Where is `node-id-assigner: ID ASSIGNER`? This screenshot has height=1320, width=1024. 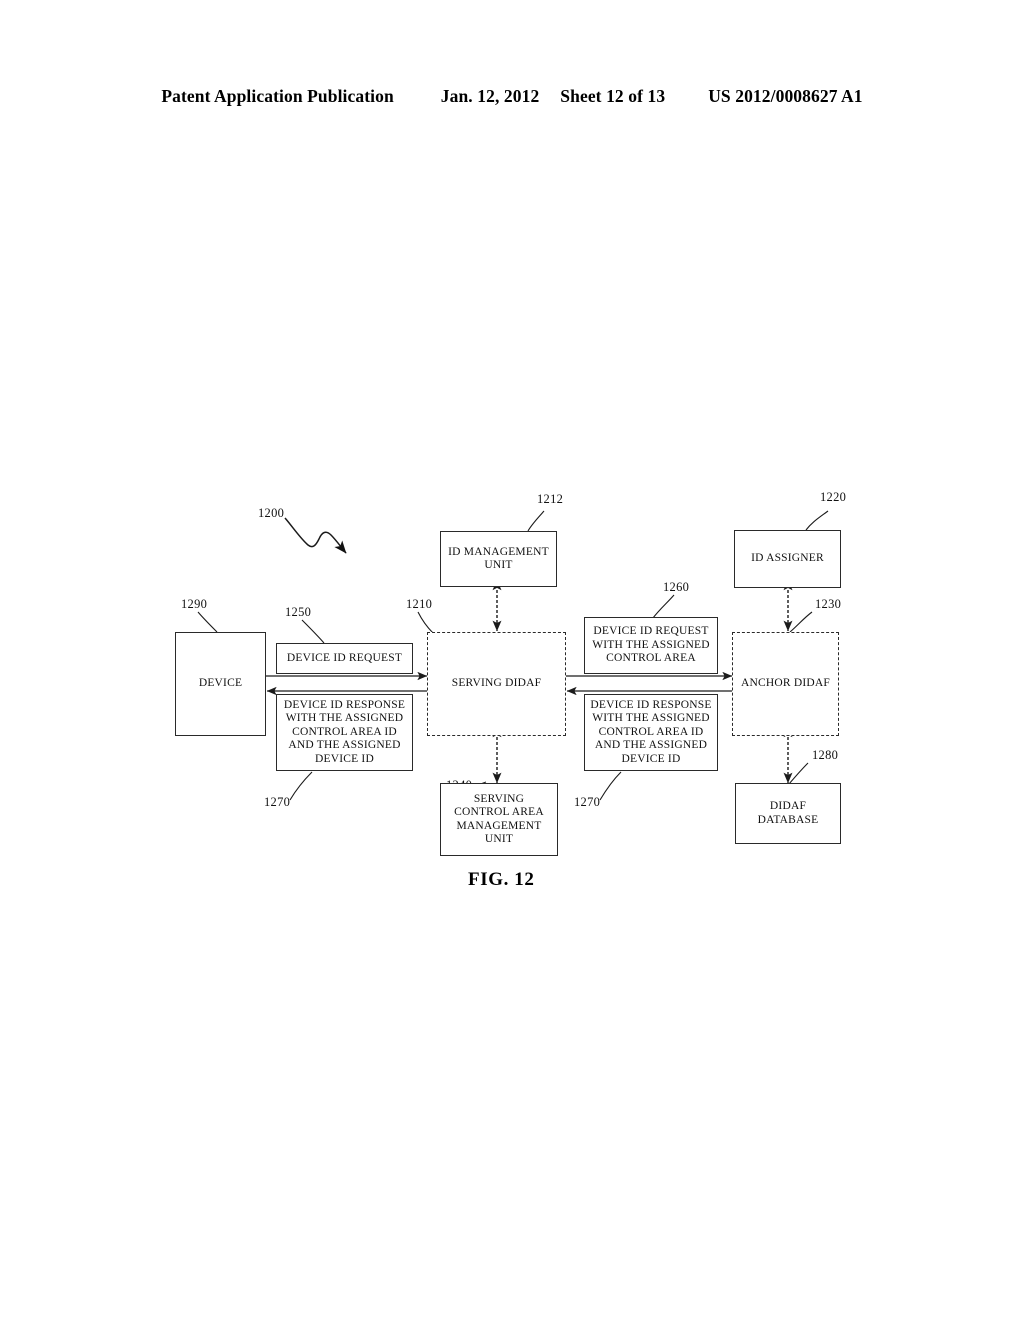 node-id-assigner: ID ASSIGNER is located at coordinates (787, 559).